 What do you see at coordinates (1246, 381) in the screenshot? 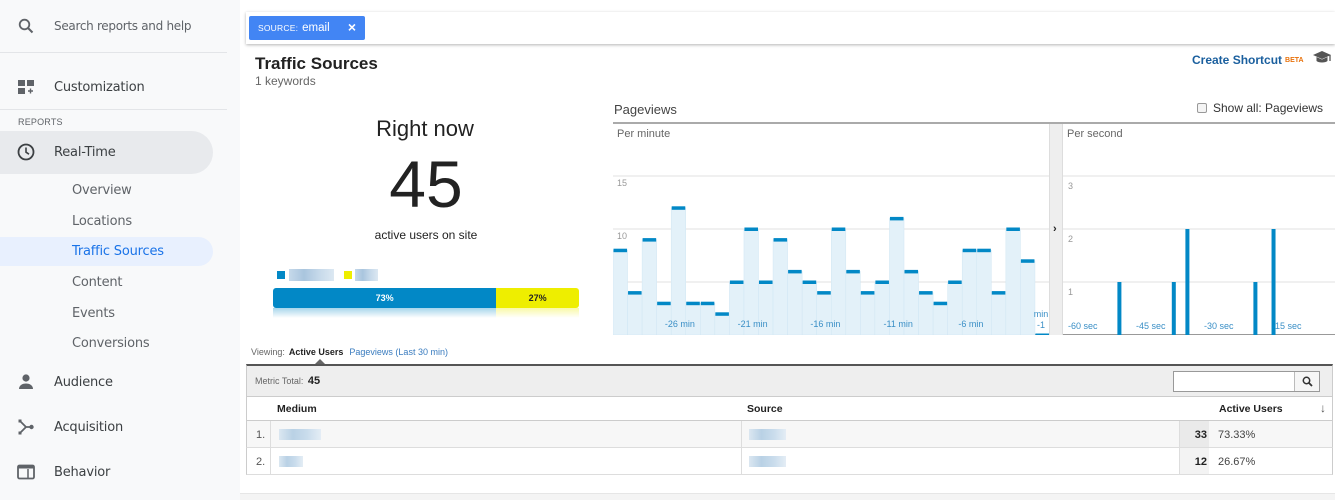
I see `table-search-input` at bounding box center [1246, 381].